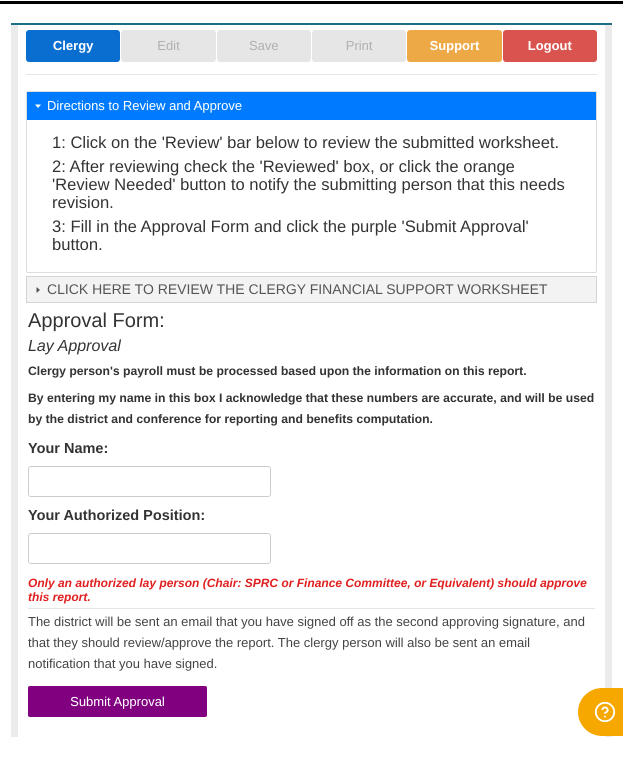  Describe the element at coordinates (307, 643) in the screenshot. I see `info-text: The district will be sent an email that you have signed off as the second approving signature, and that they should review/approve the report. The clergy person will also be sent an email notification that you have signed.` at that location.